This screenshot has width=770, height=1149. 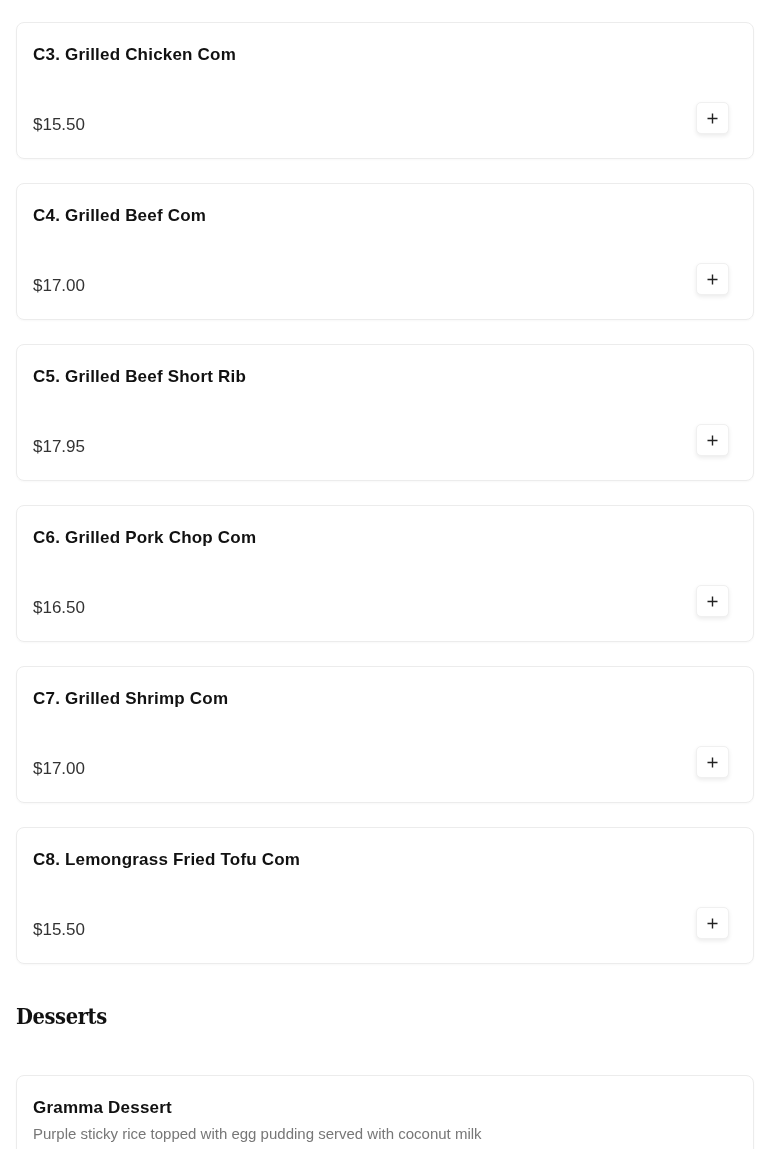 I want to click on menu-item-card: C4. Grilled Beef Com $17.00, so click(x=385, y=251).